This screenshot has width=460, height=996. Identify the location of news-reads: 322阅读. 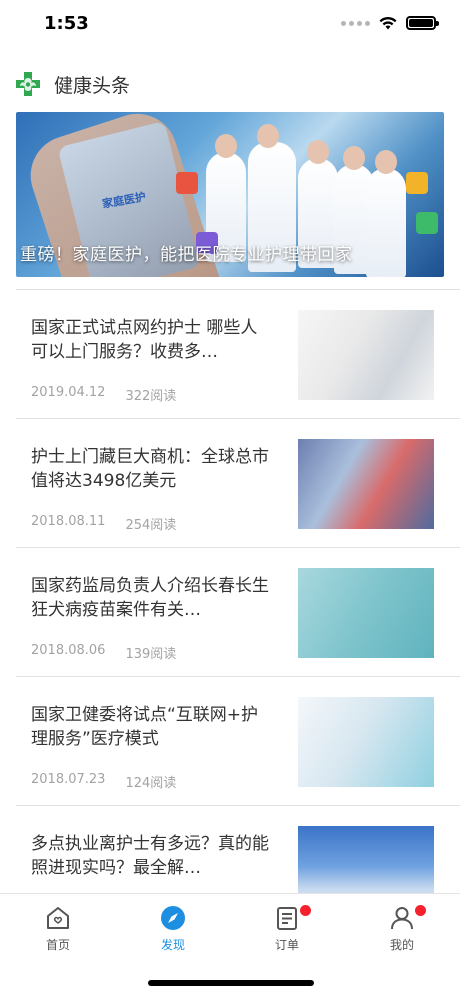
(151, 396).